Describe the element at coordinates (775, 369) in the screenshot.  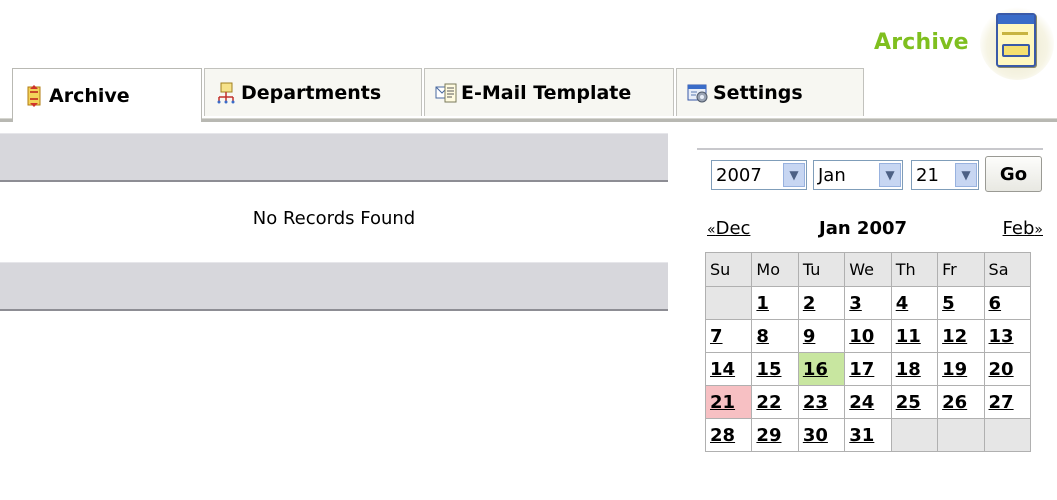
I see `day-cell: 15` at that location.